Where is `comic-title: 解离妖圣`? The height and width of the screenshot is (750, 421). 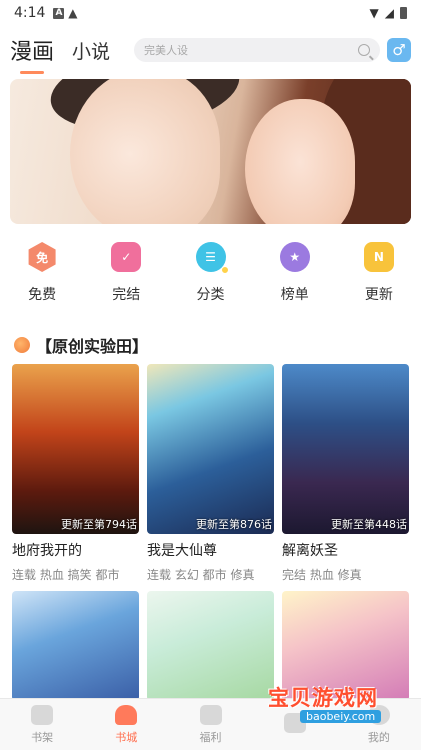
comic-title: 解离妖圣 is located at coordinates (310, 551).